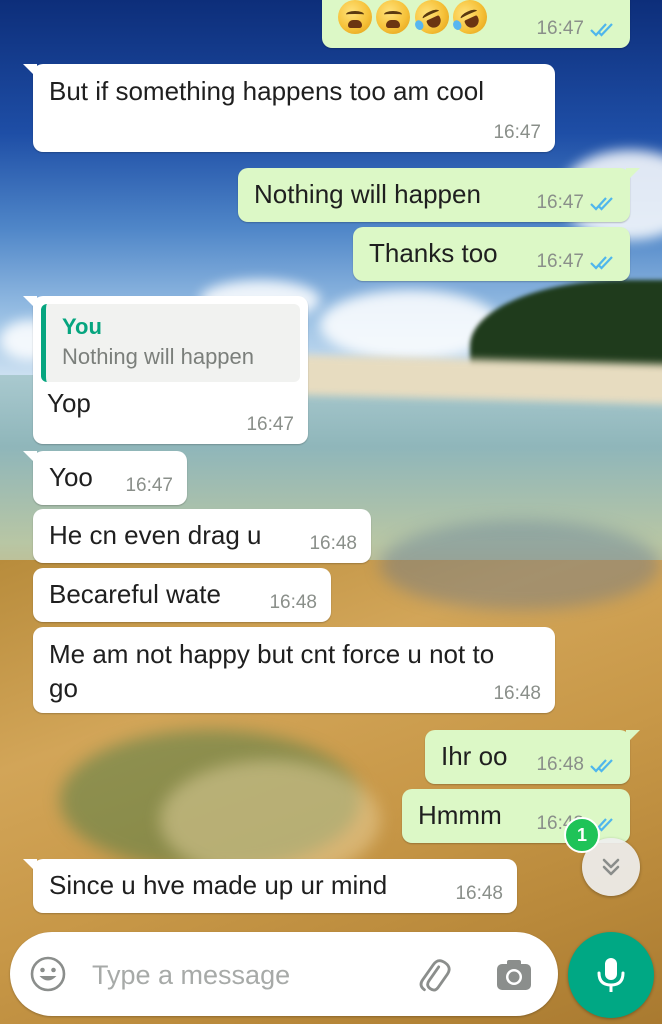 The width and height of the screenshot is (662, 1024). What do you see at coordinates (155, 535) in the screenshot?
I see `message-text: He cn even drag u` at bounding box center [155, 535].